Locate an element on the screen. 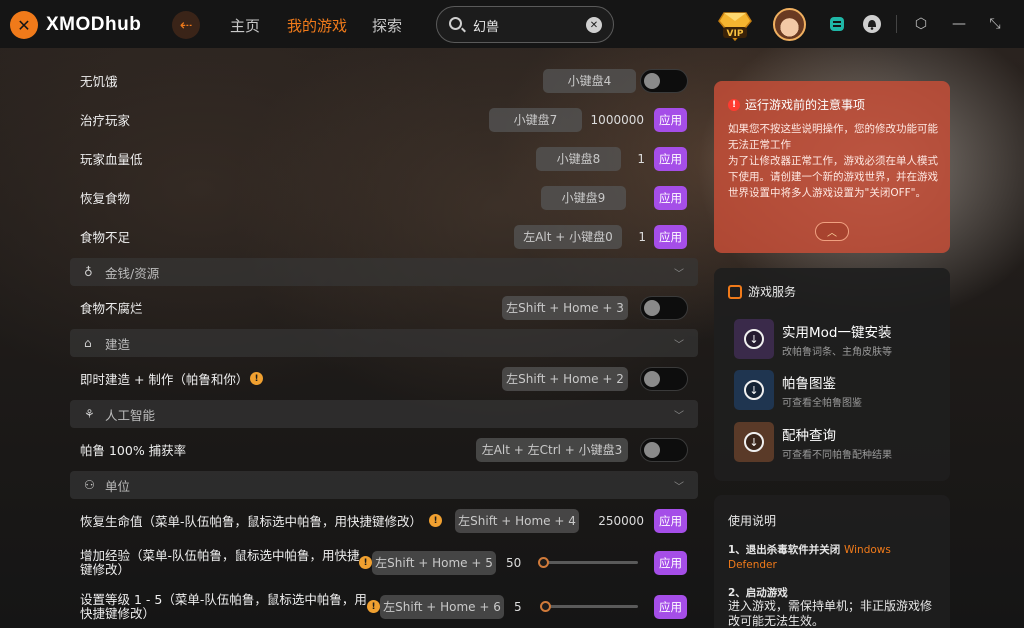  discord-icon is located at coordinates (837, 24).